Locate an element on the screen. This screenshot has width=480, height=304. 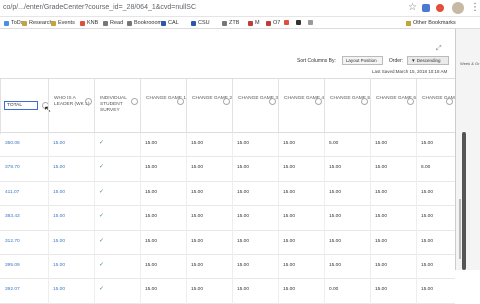
column-header: TOTAL ↖ is located at coordinates (26, 106).